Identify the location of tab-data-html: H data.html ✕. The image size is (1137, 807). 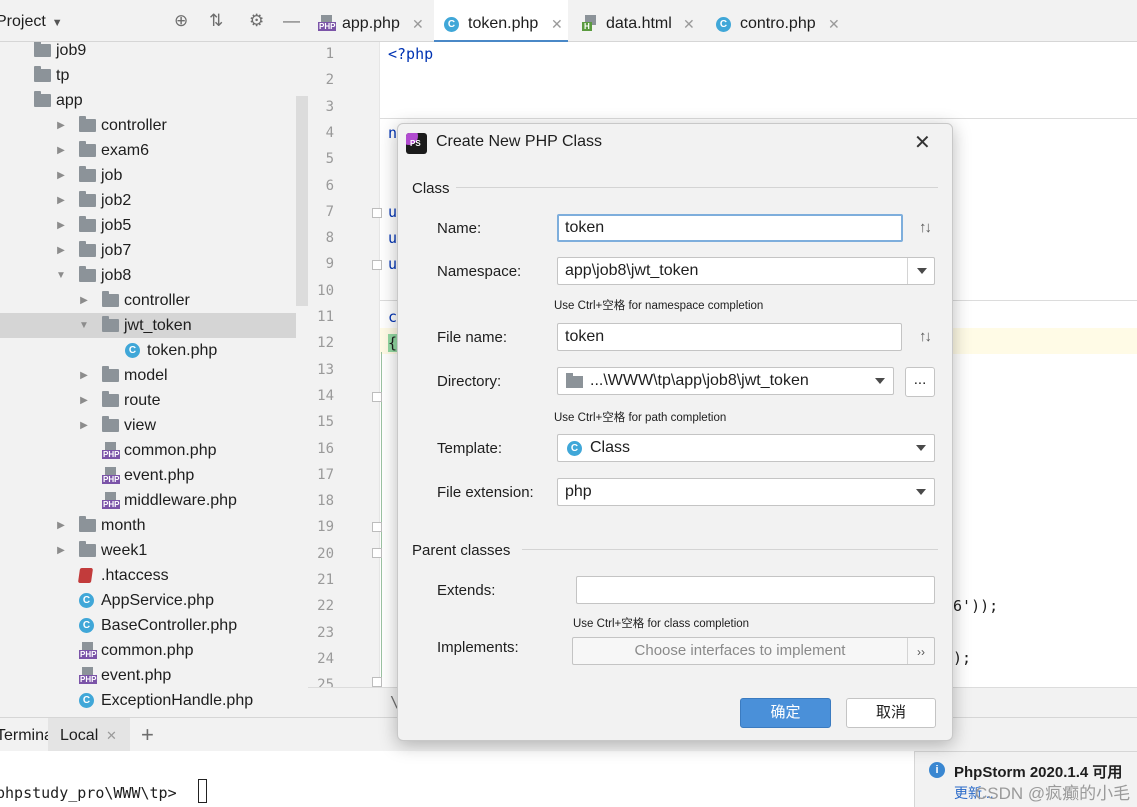
(637, 21).